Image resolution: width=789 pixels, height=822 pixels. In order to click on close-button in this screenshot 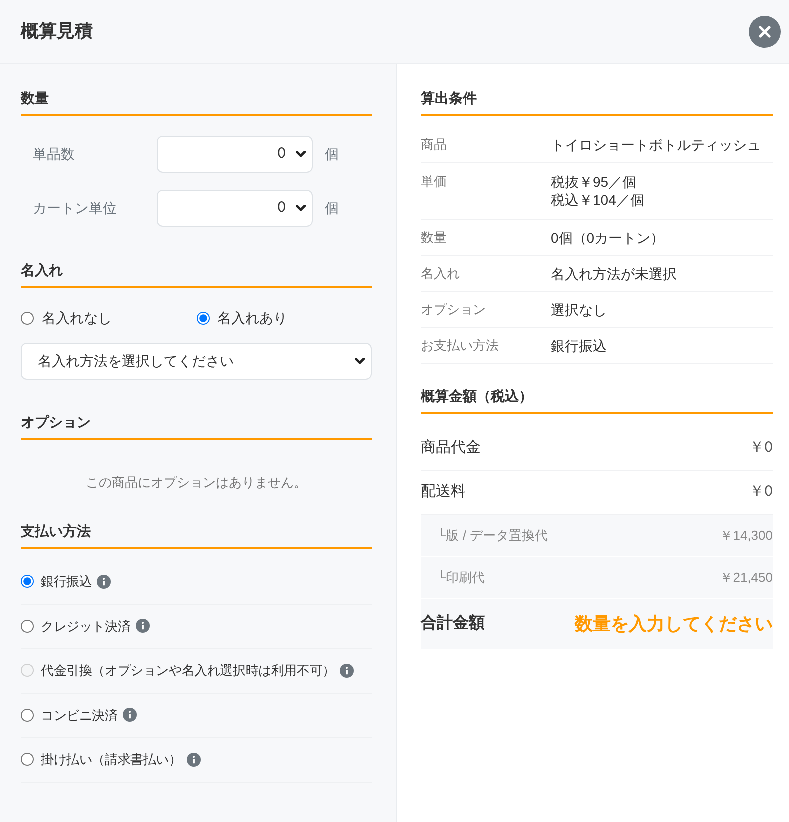, I will do `click(765, 32)`.